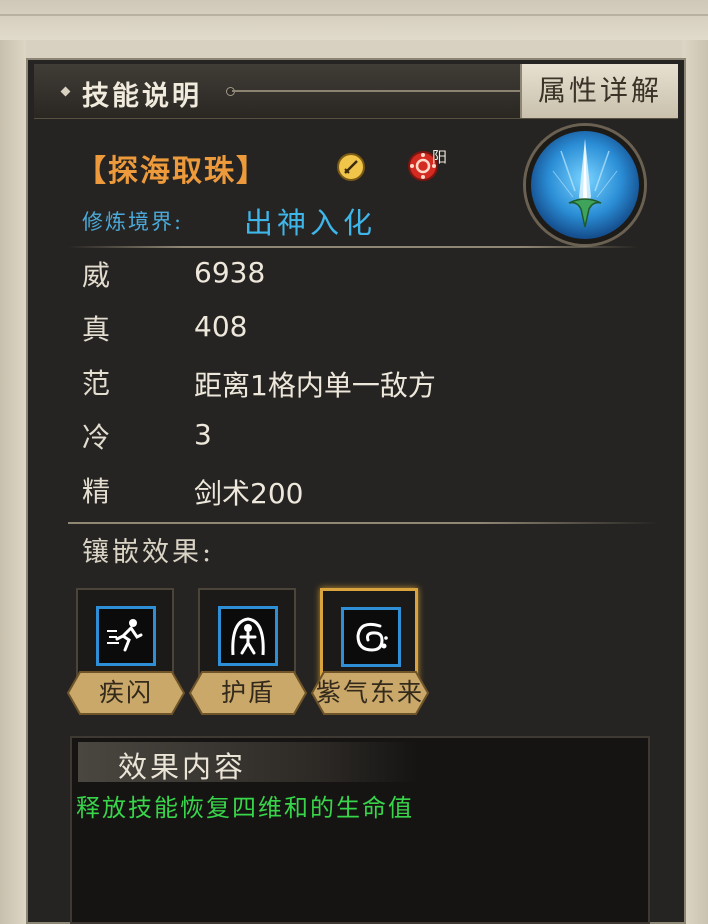  I want to click on stat-key-power: 威, so click(96, 275).